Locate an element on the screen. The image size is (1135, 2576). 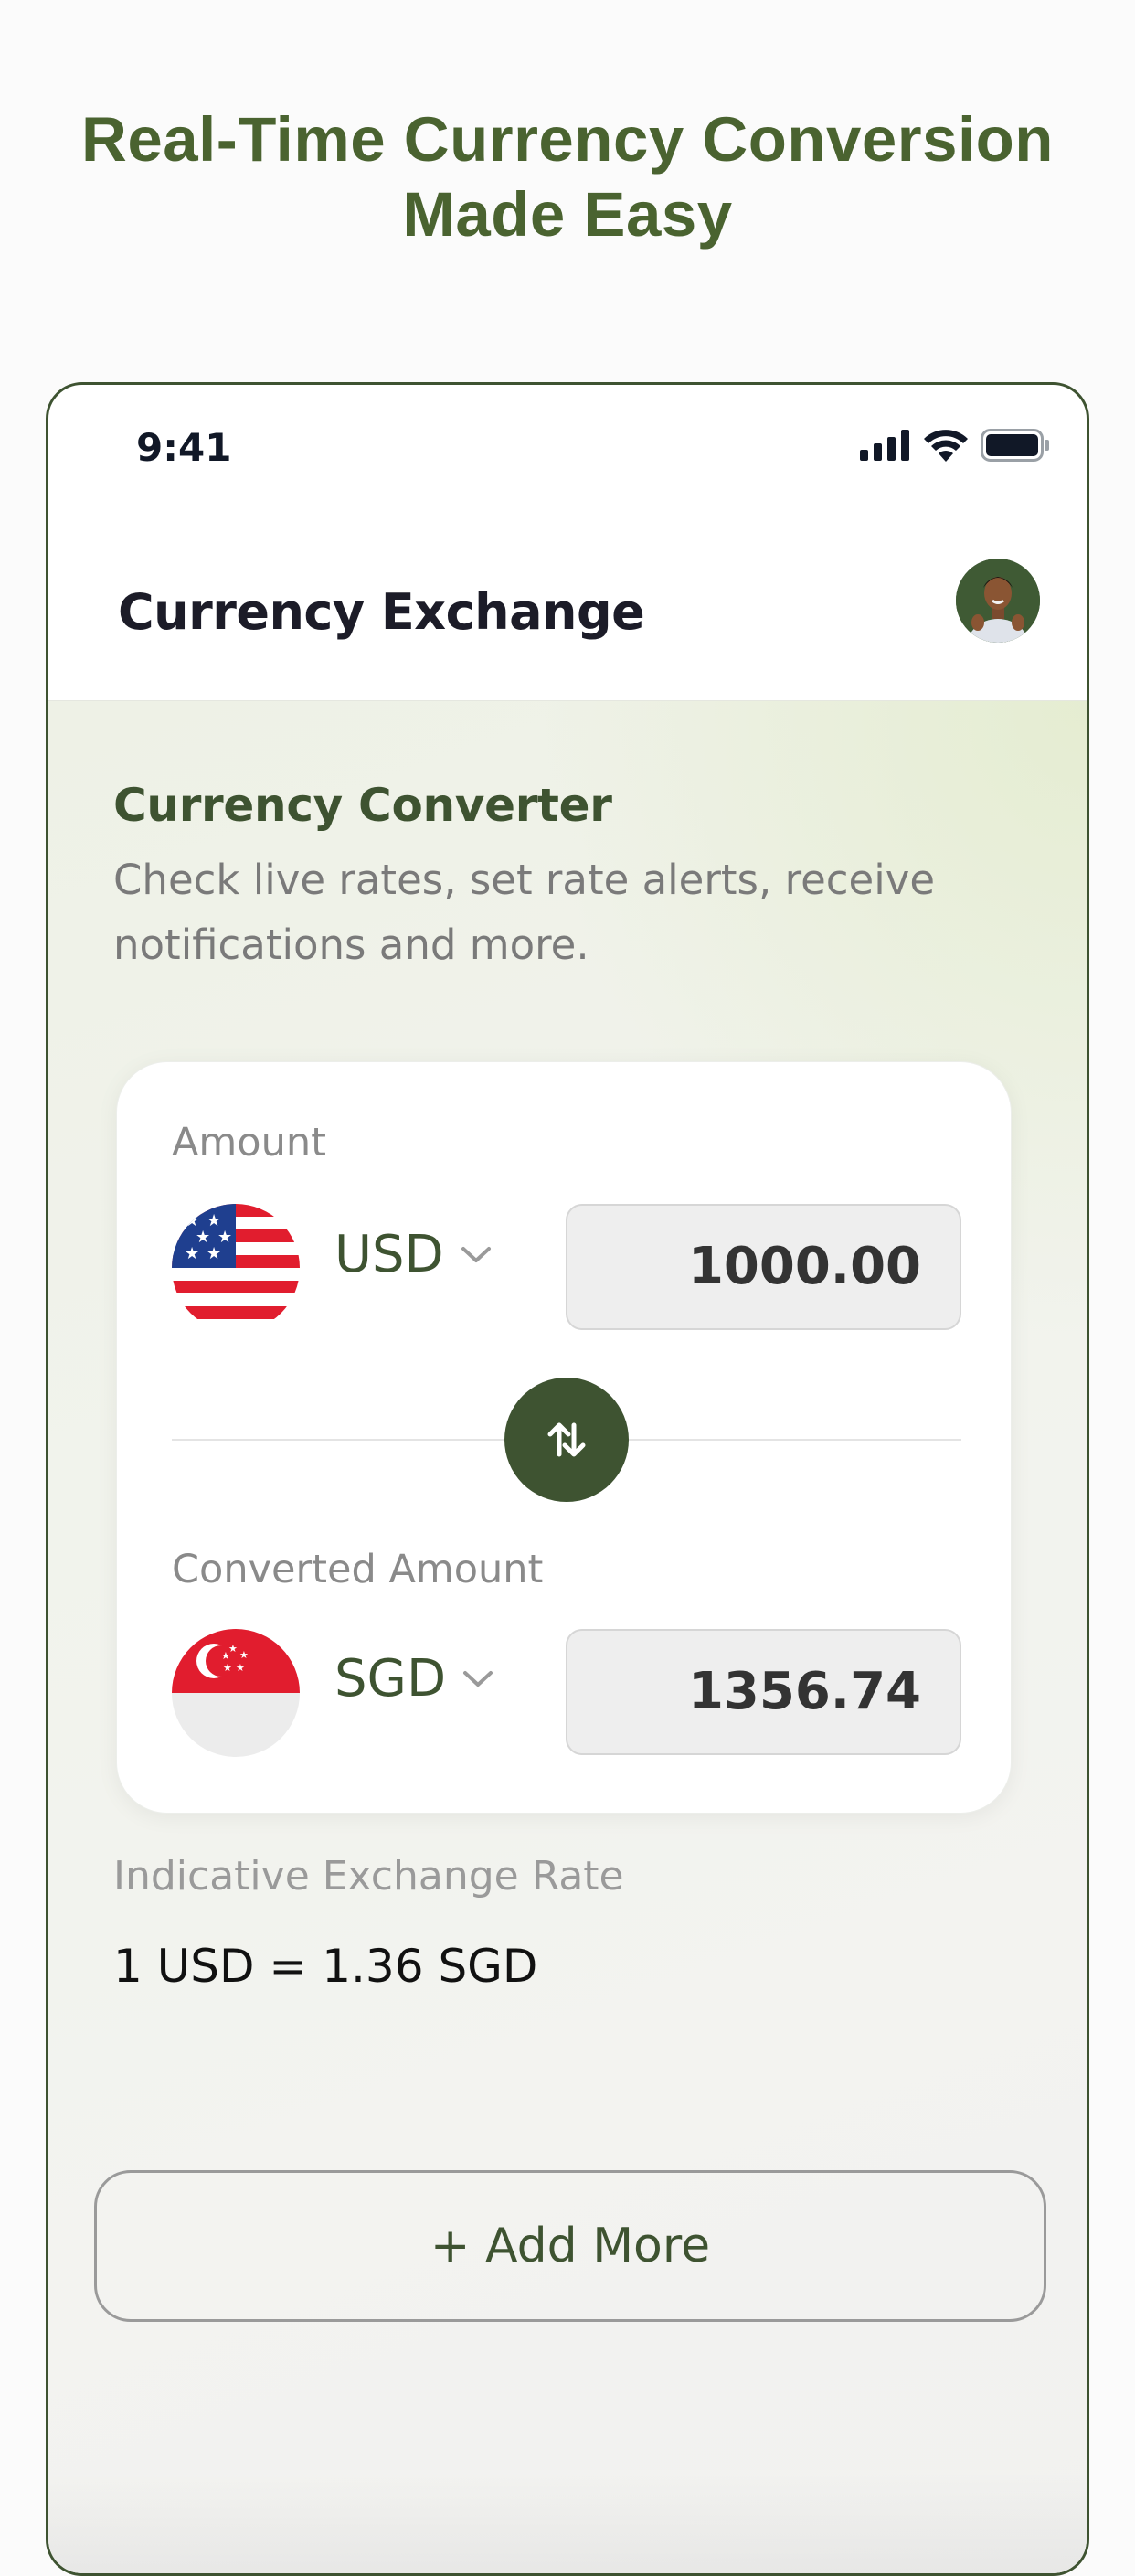
from-currency-code: USD is located at coordinates (389, 1254).